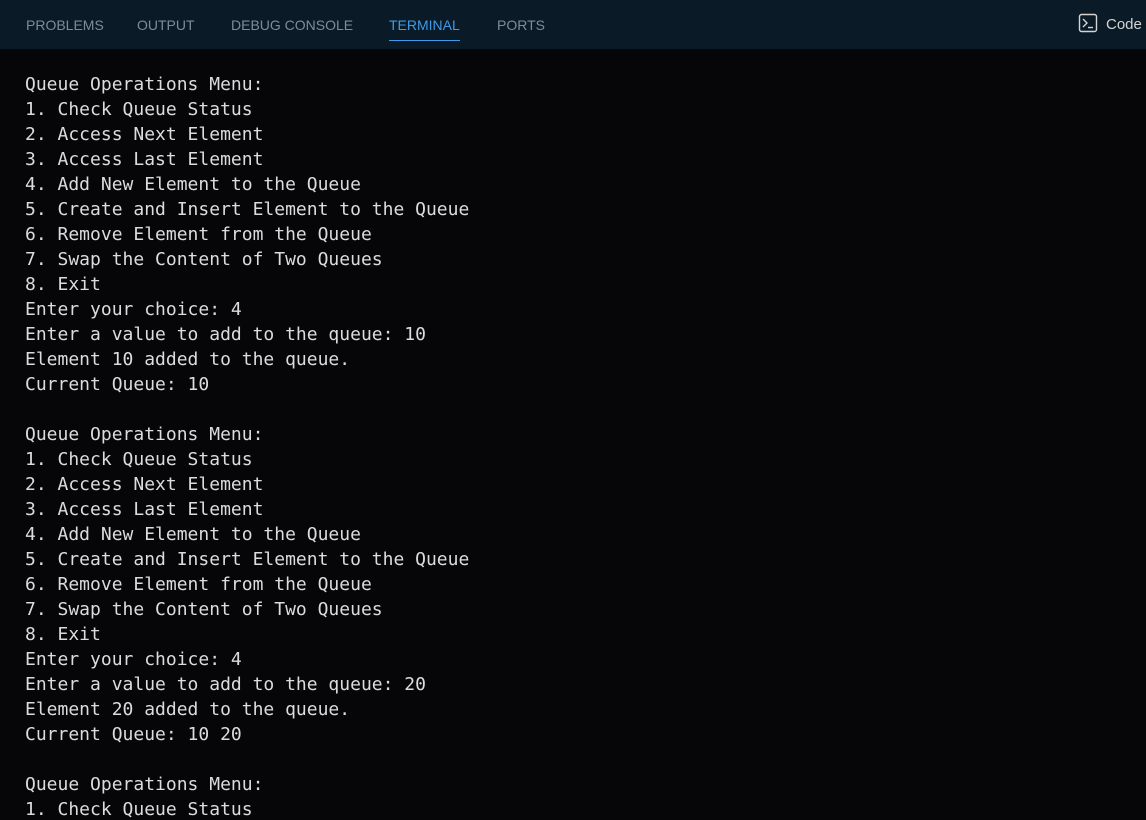  Describe the element at coordinates (225, 334) in the screenshot. I see `terminal-line: Enter a value to add to the queue: 10` at that location.